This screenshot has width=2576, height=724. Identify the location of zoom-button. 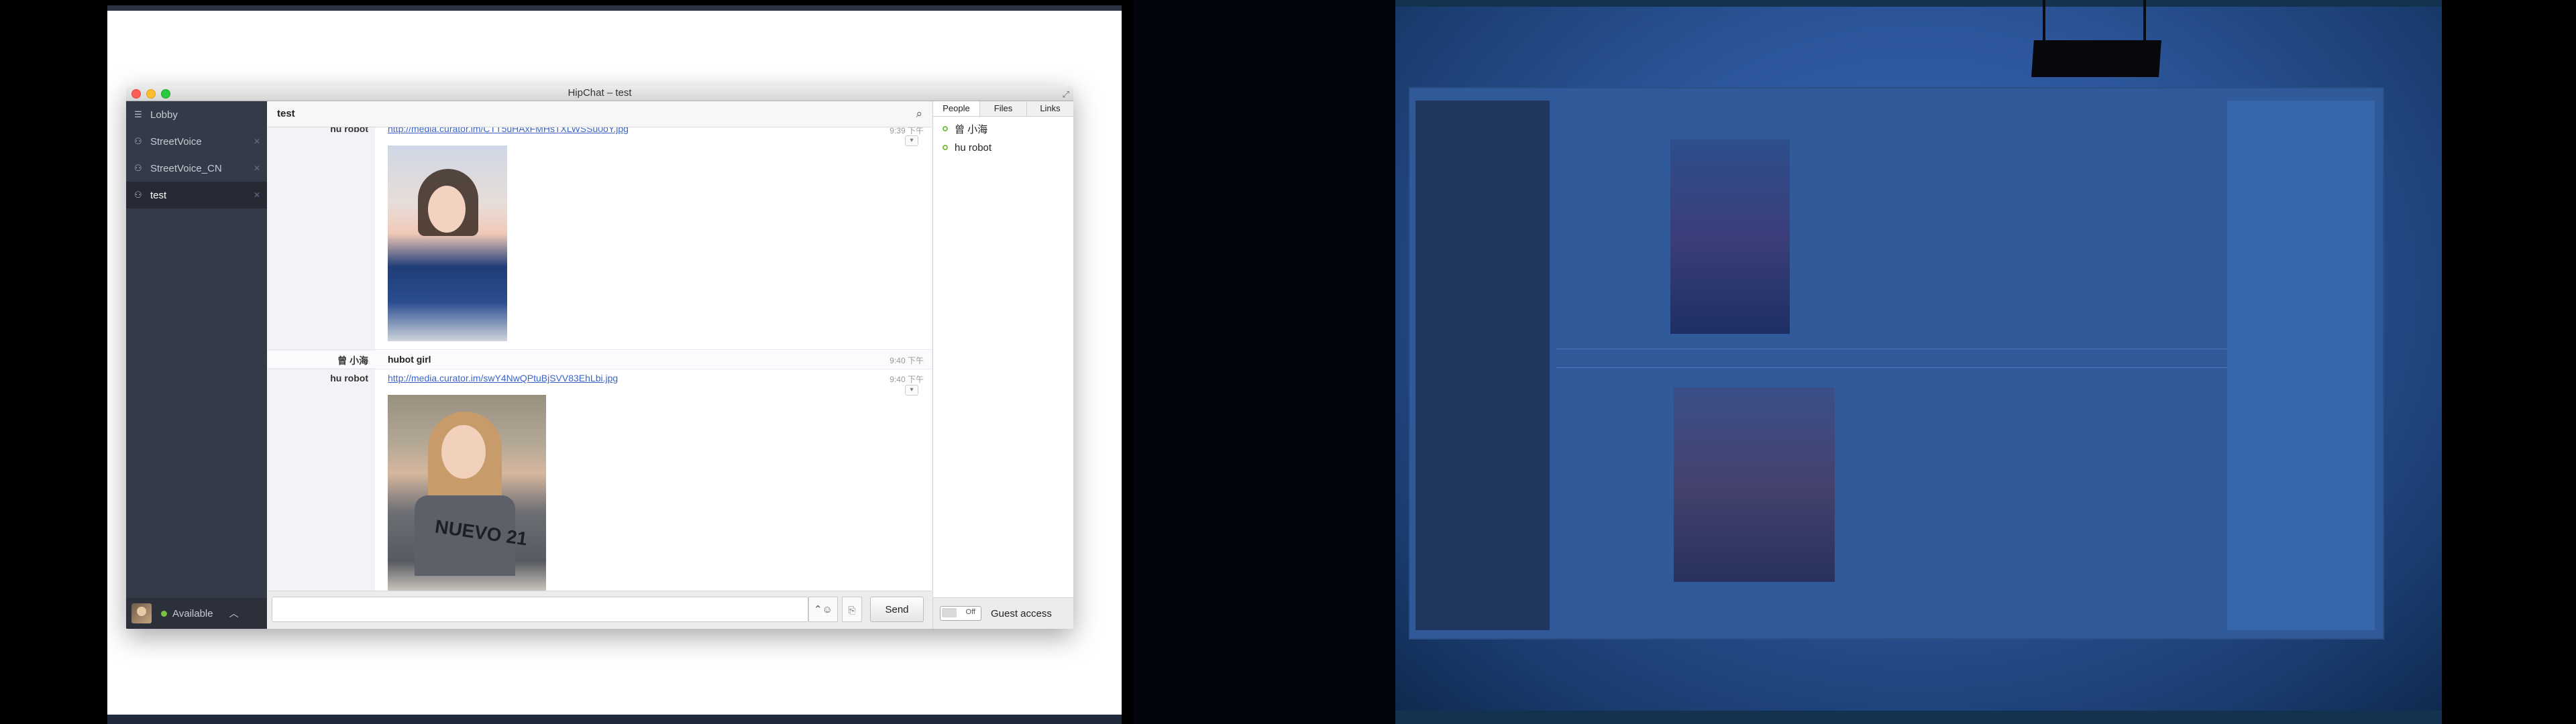
(165, 94).